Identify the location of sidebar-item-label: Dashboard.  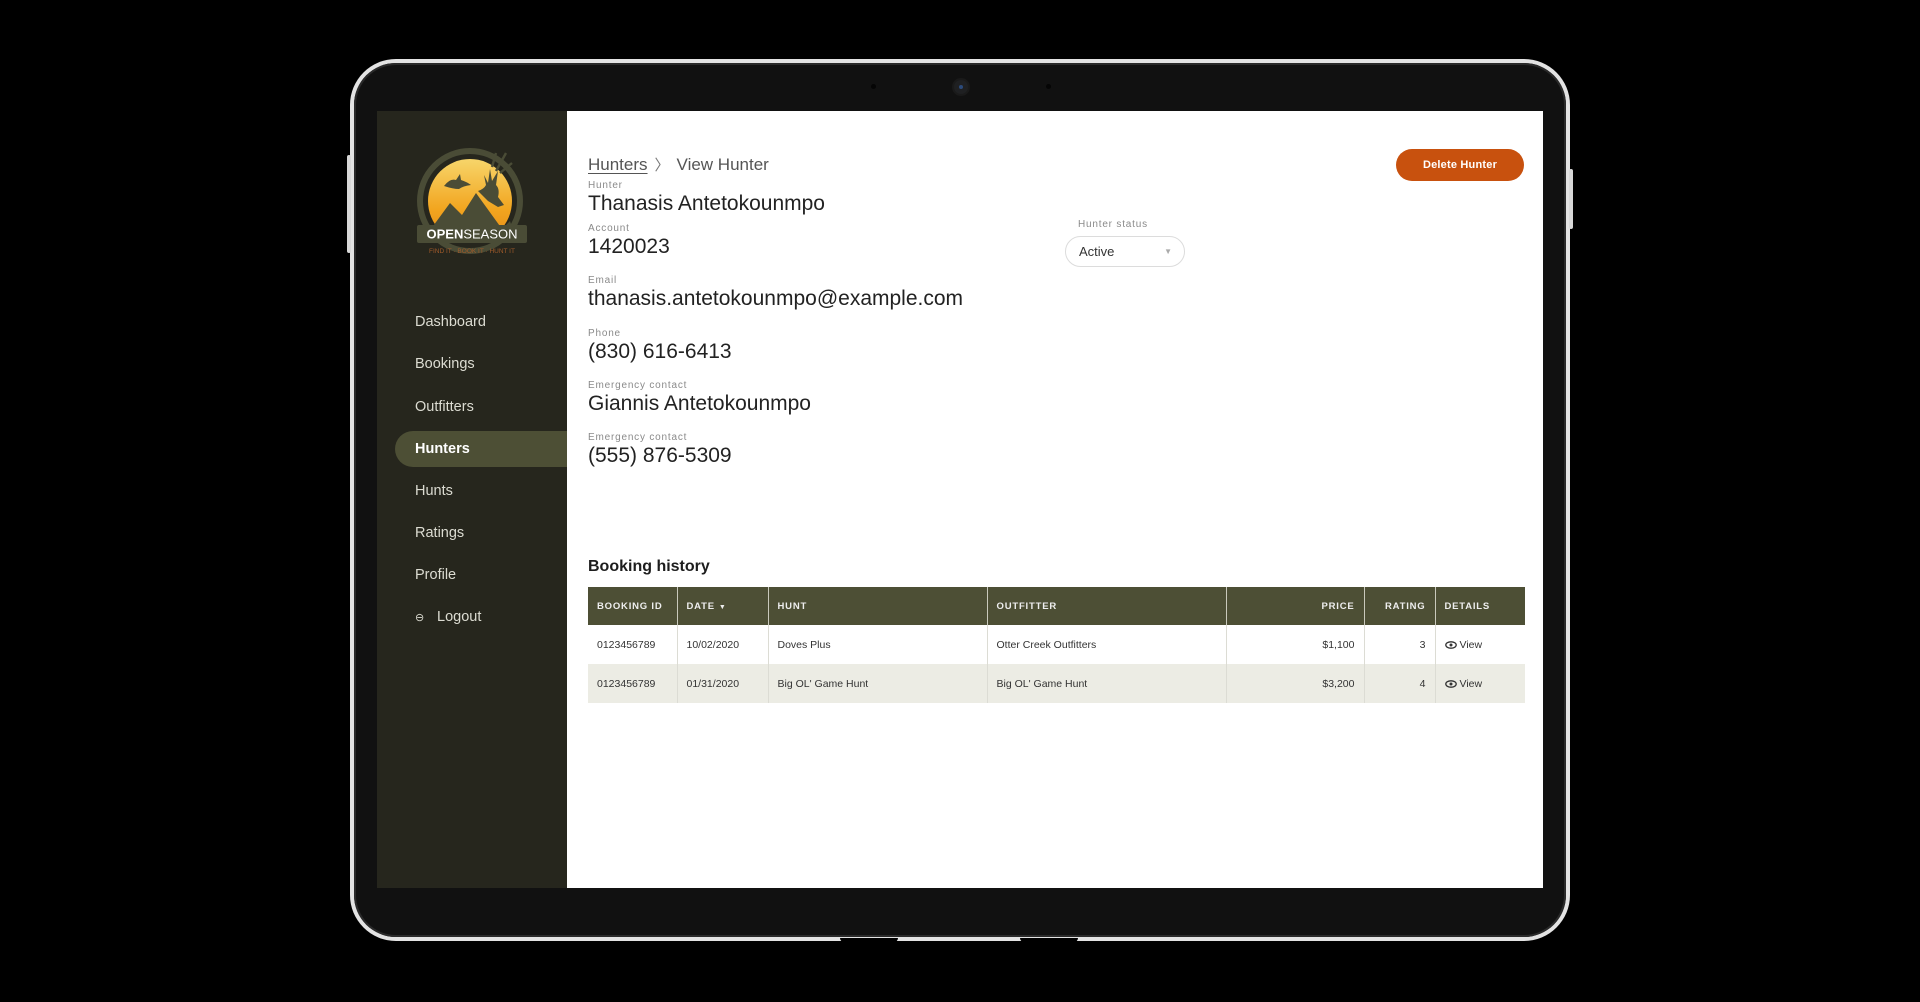
(450, 322).